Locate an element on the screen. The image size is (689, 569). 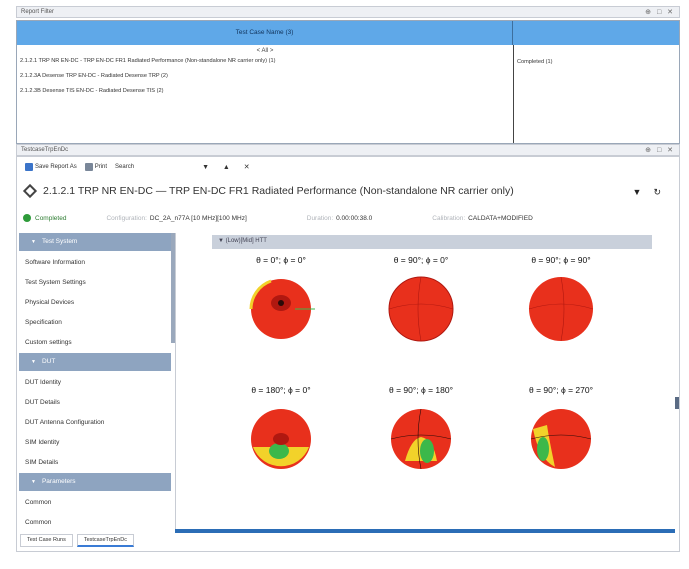
tab-test-case-runs: Test Case Runs is located at coordinates (46, 540).